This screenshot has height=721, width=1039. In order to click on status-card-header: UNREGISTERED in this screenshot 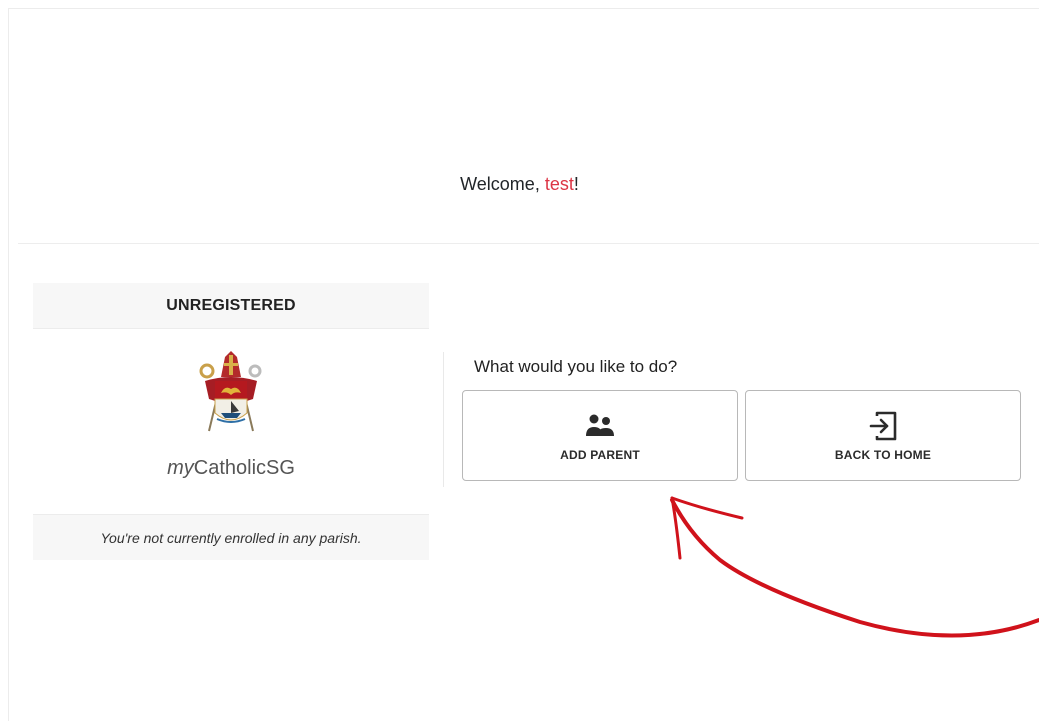, I will do `click(231, 306)`.